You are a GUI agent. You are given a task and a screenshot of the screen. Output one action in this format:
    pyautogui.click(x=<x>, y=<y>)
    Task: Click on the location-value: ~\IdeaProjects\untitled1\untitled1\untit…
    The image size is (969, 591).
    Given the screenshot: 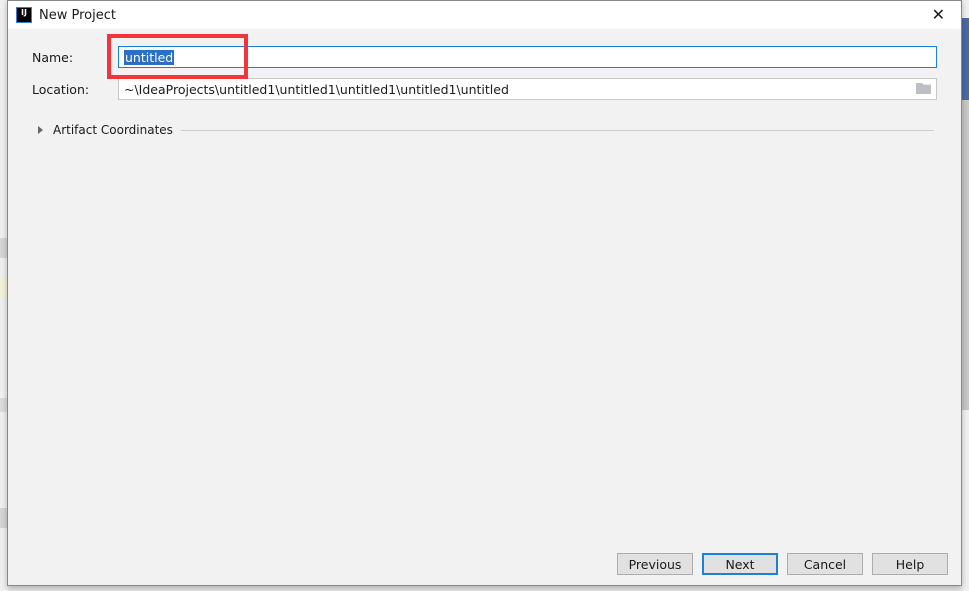 What is the action you would take?
    pyautogui.click(x=316, y=89)
    